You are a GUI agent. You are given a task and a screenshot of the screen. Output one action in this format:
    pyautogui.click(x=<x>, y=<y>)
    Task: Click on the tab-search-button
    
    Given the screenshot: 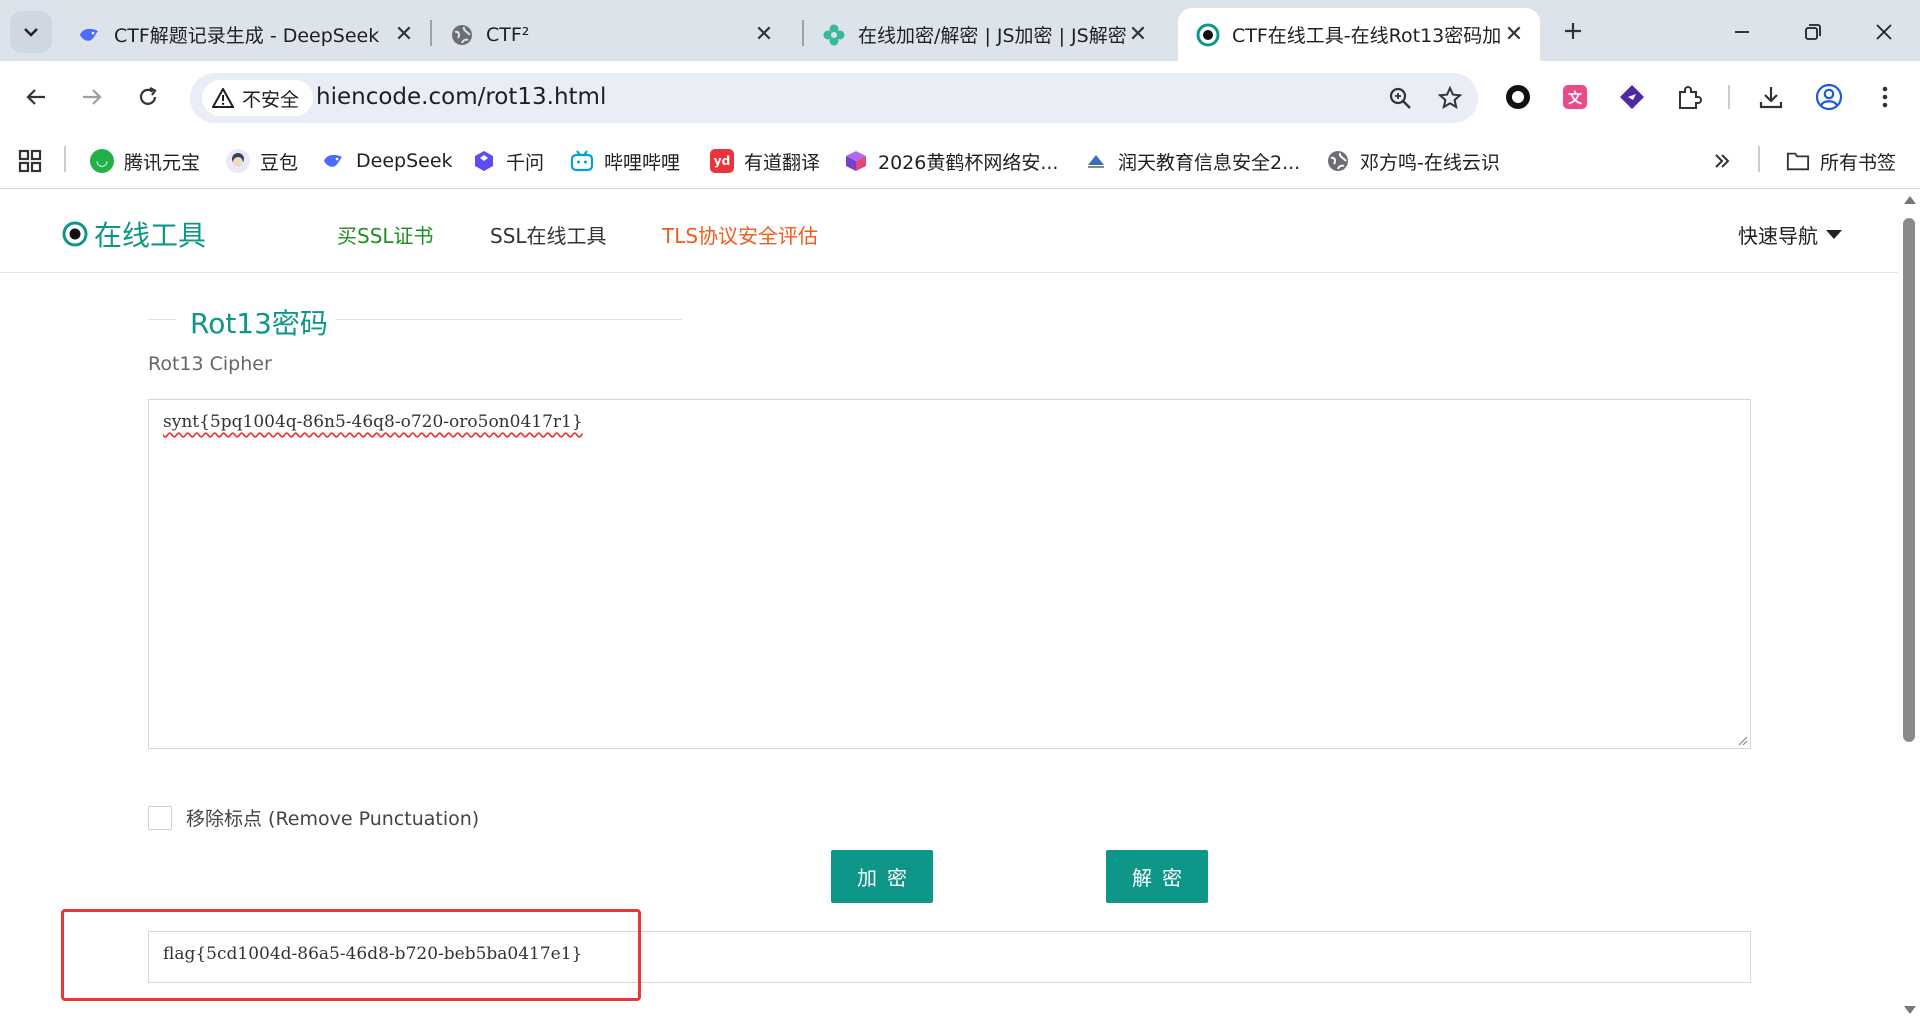 What is the action you would take?
    pyautogui.click(x=31, y=32)
    